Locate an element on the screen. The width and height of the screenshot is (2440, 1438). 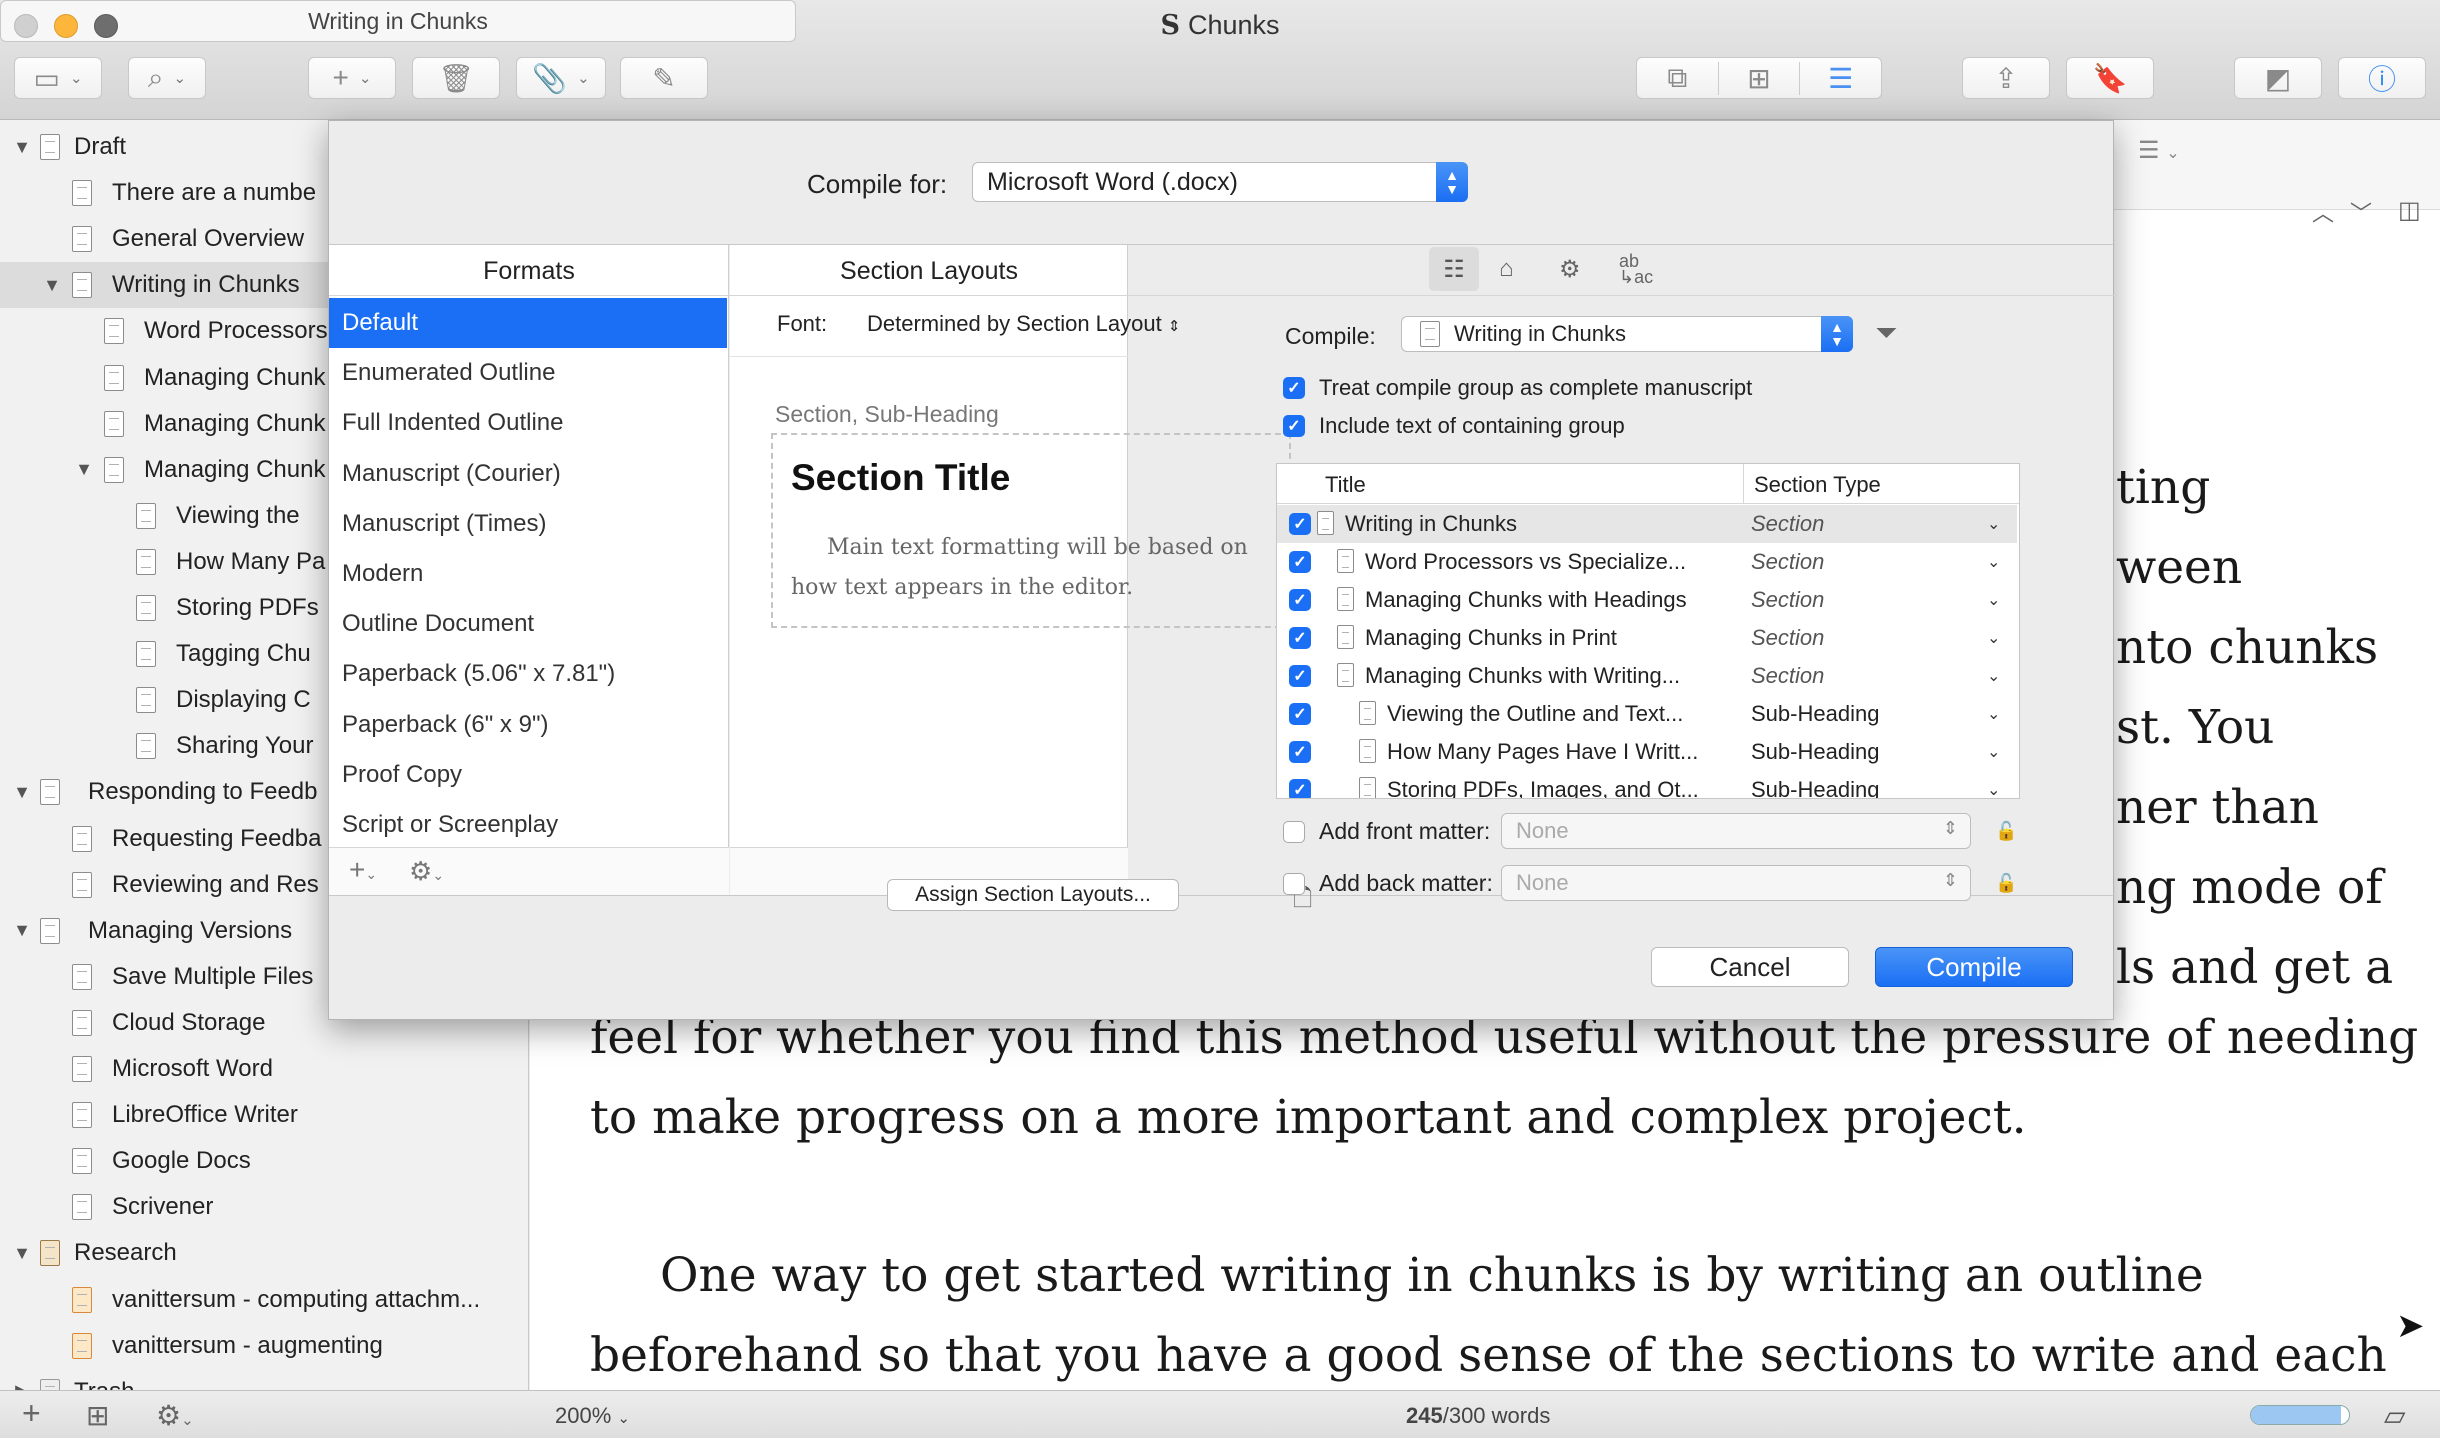
table-row: ✓ Managing Chunks with Headings Section ⌄ is located at coordinates (1647, 600).